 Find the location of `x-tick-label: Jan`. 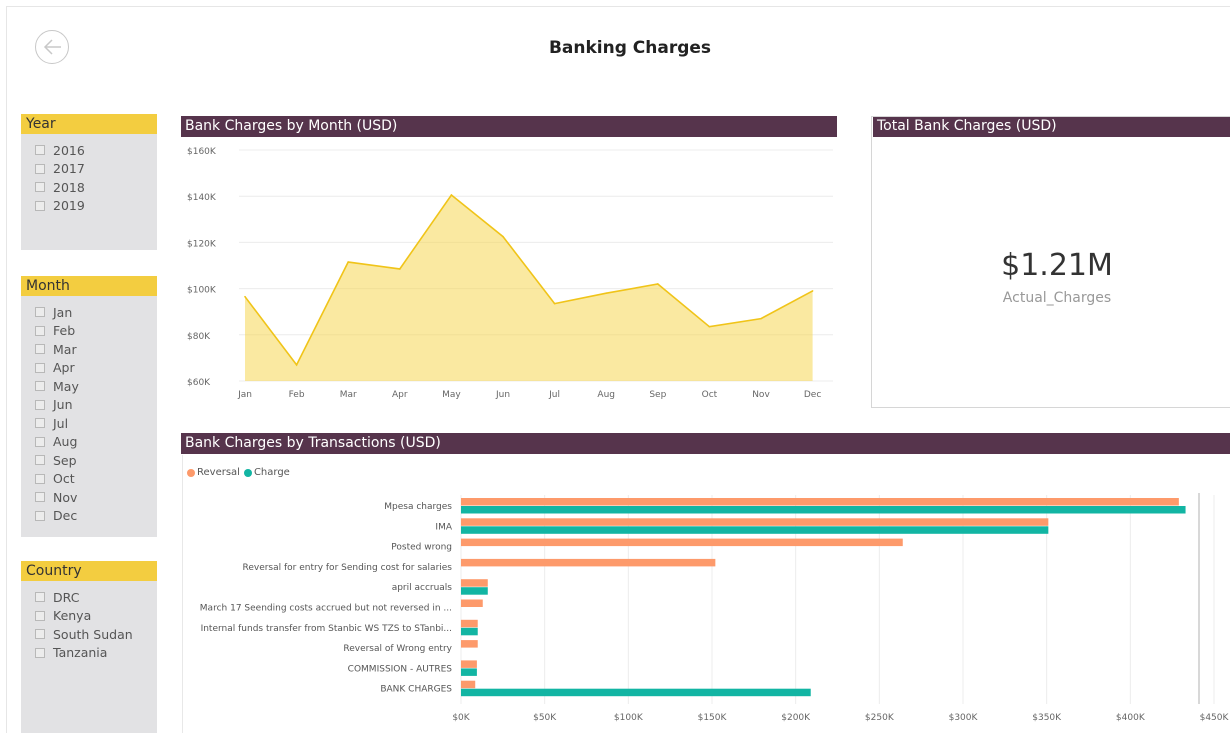

x-tick-label: Jan is located at coordinates (244, 395).